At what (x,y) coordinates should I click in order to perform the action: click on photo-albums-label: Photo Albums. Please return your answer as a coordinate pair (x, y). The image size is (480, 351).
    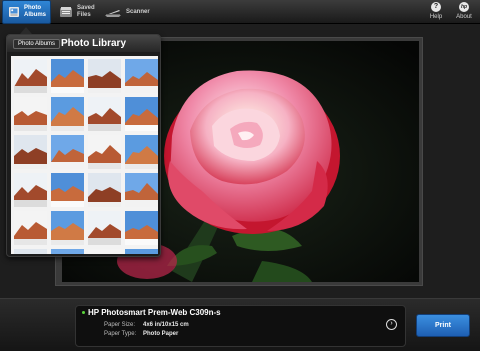
    Looking at the image, I should click on (35, 11).